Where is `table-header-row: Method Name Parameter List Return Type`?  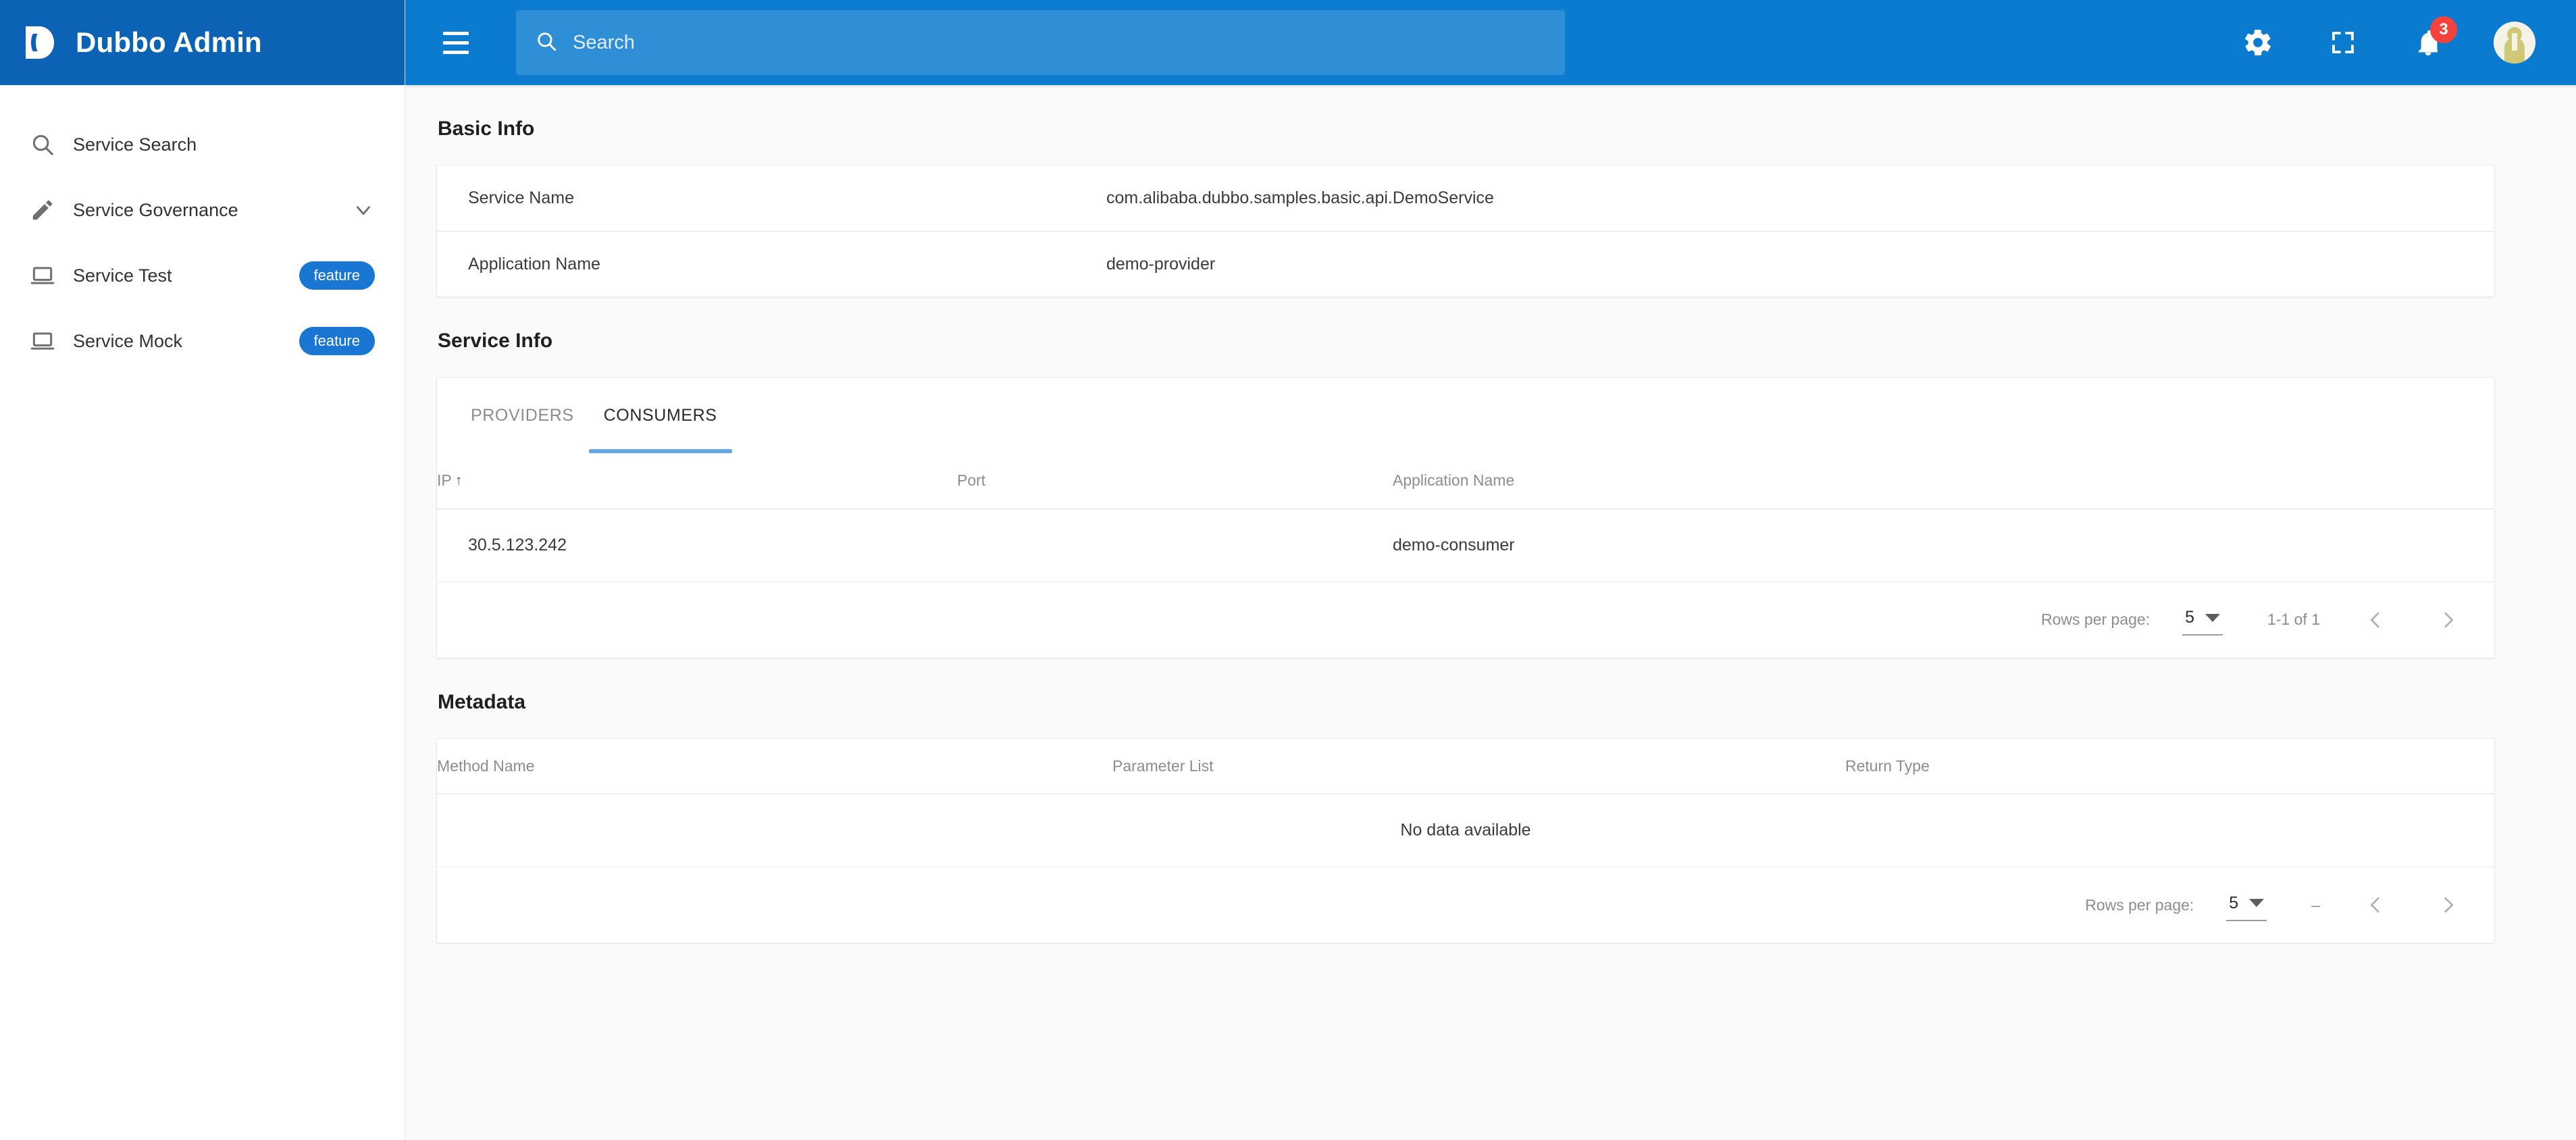 table-header-row: Method Name Parameter List Return Type is located at coordinates (1465, 766).